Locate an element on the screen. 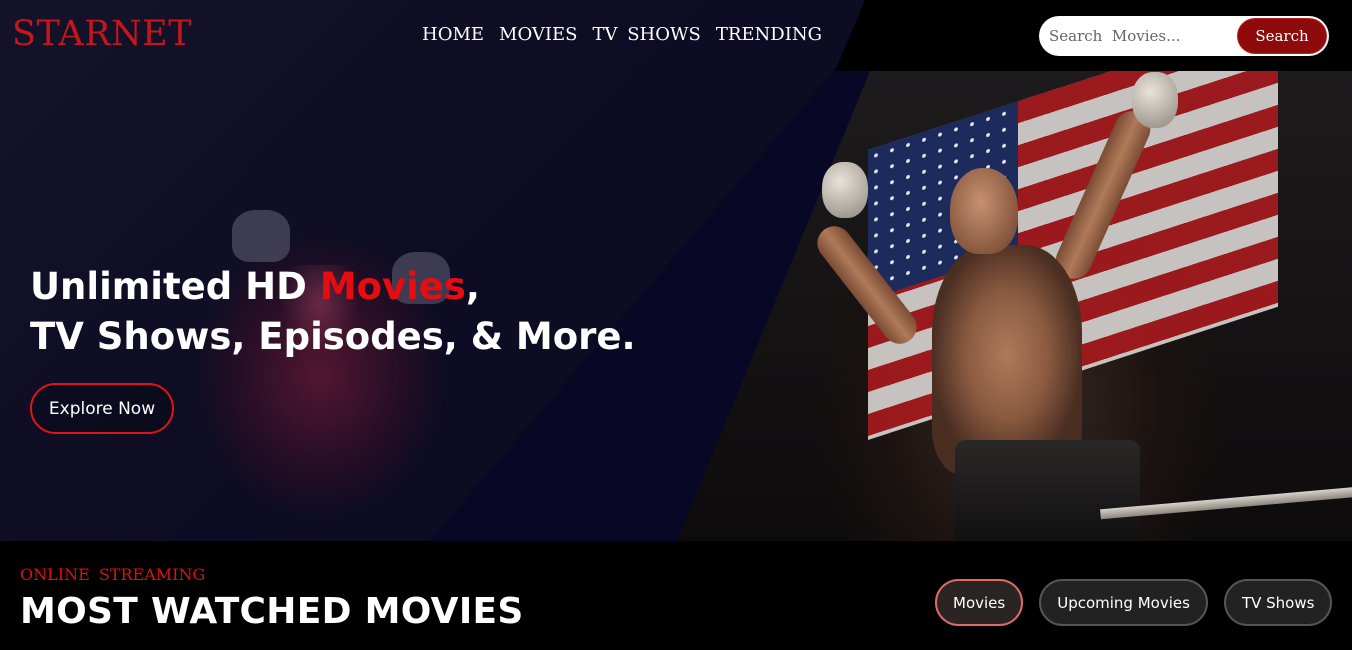 The height and width of the screenshot is (650, 1352). nav-item-tv-shows: TV SHOWS is located at coordinates (646, 34).